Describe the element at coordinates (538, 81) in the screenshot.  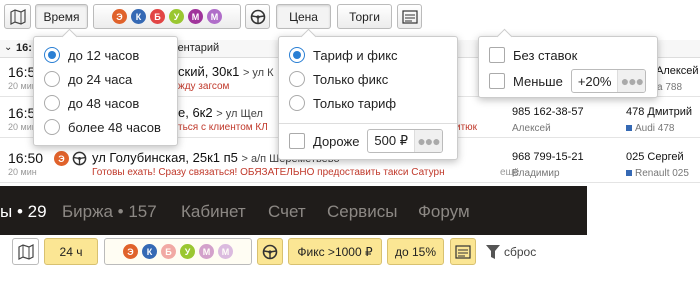
I see `less-label: Меньше` at that location.